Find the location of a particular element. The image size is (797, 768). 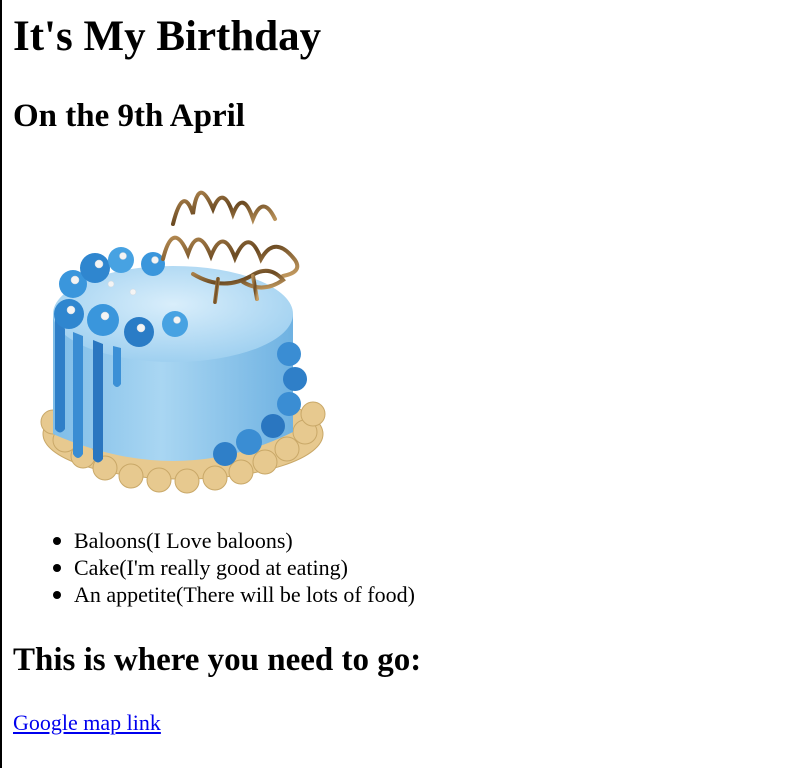

list-item-label: Baloons(I Love baloons) is located at coordinates (183, 540).